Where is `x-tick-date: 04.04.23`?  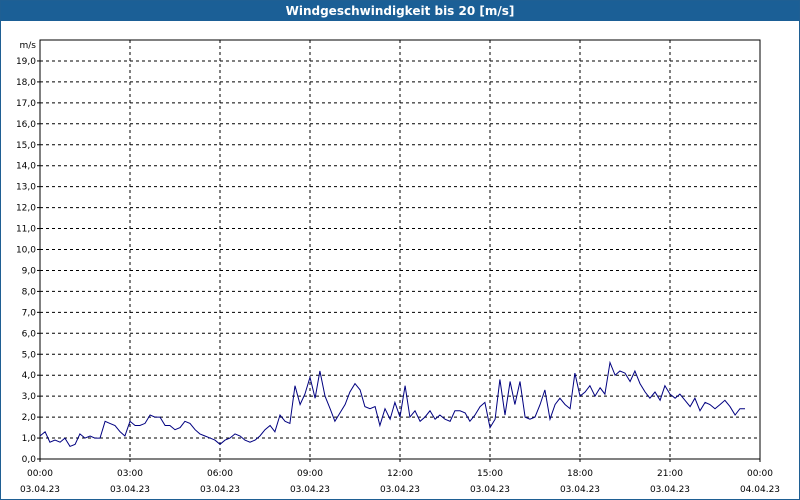 x-tick-date: 04.04.23 is located at coordinates (760, 490).